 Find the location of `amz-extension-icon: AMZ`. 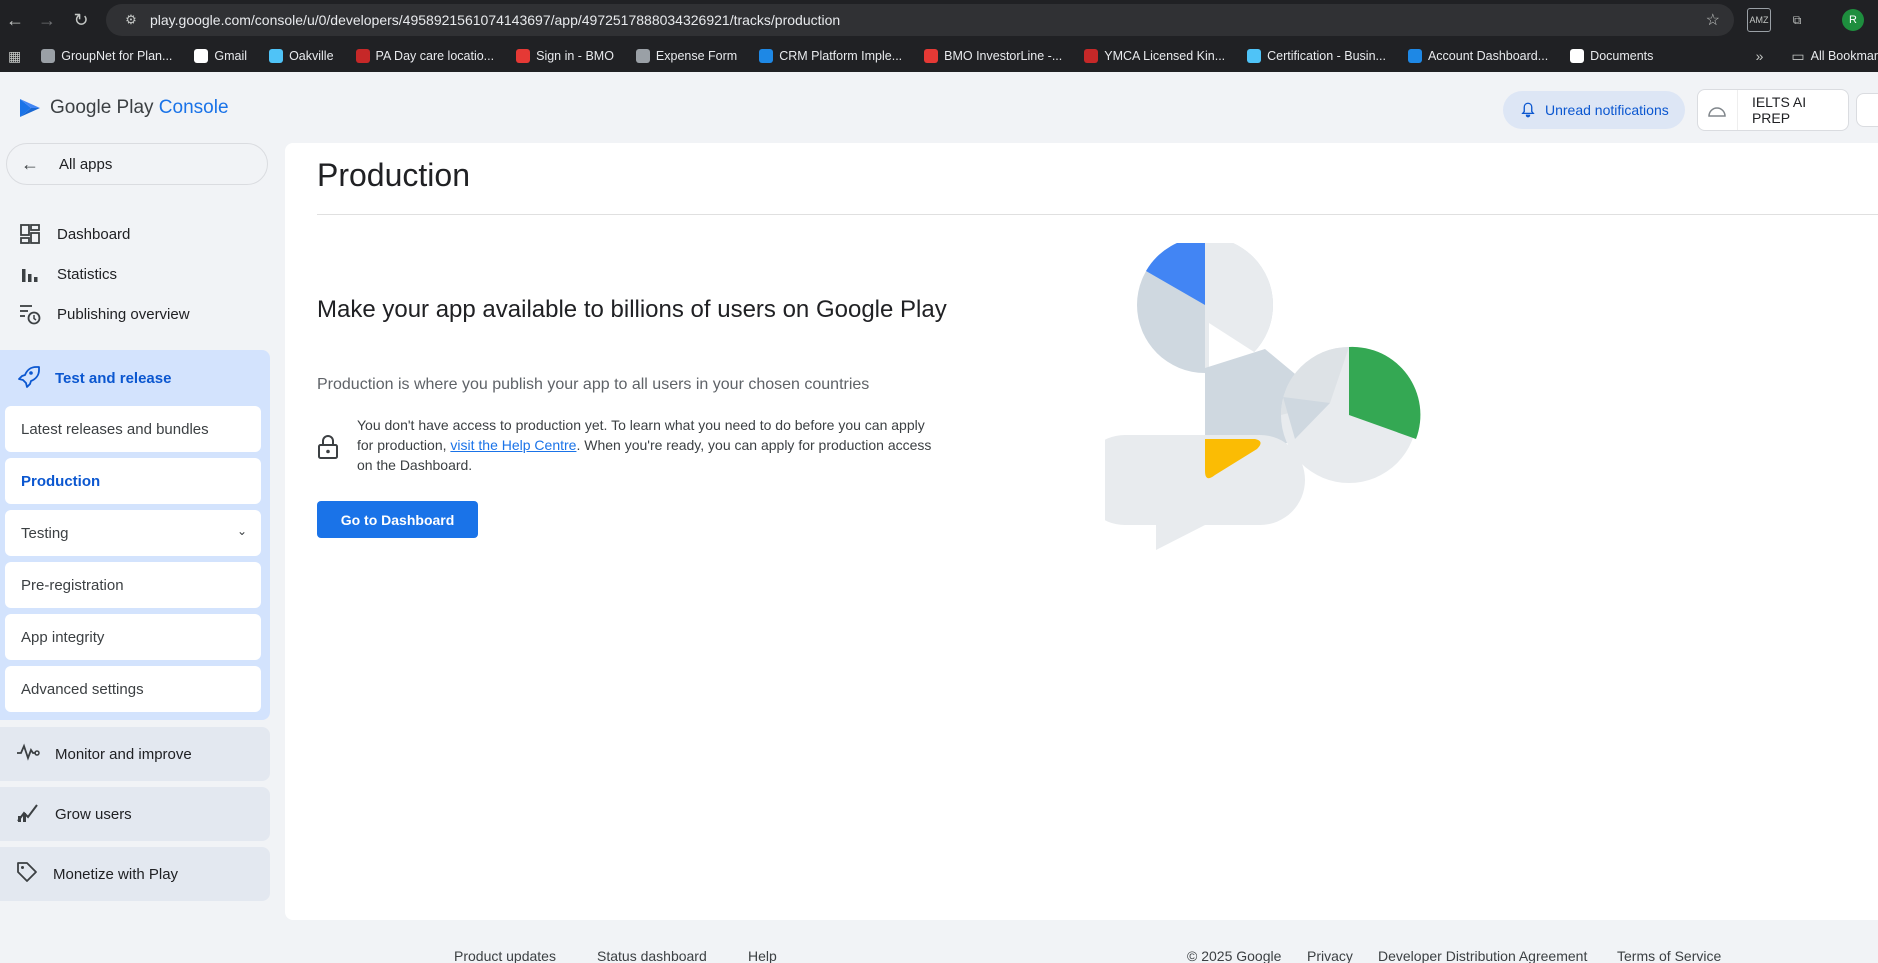

amz-extension-icon: AMZ is located at coordinates (1759, 20).